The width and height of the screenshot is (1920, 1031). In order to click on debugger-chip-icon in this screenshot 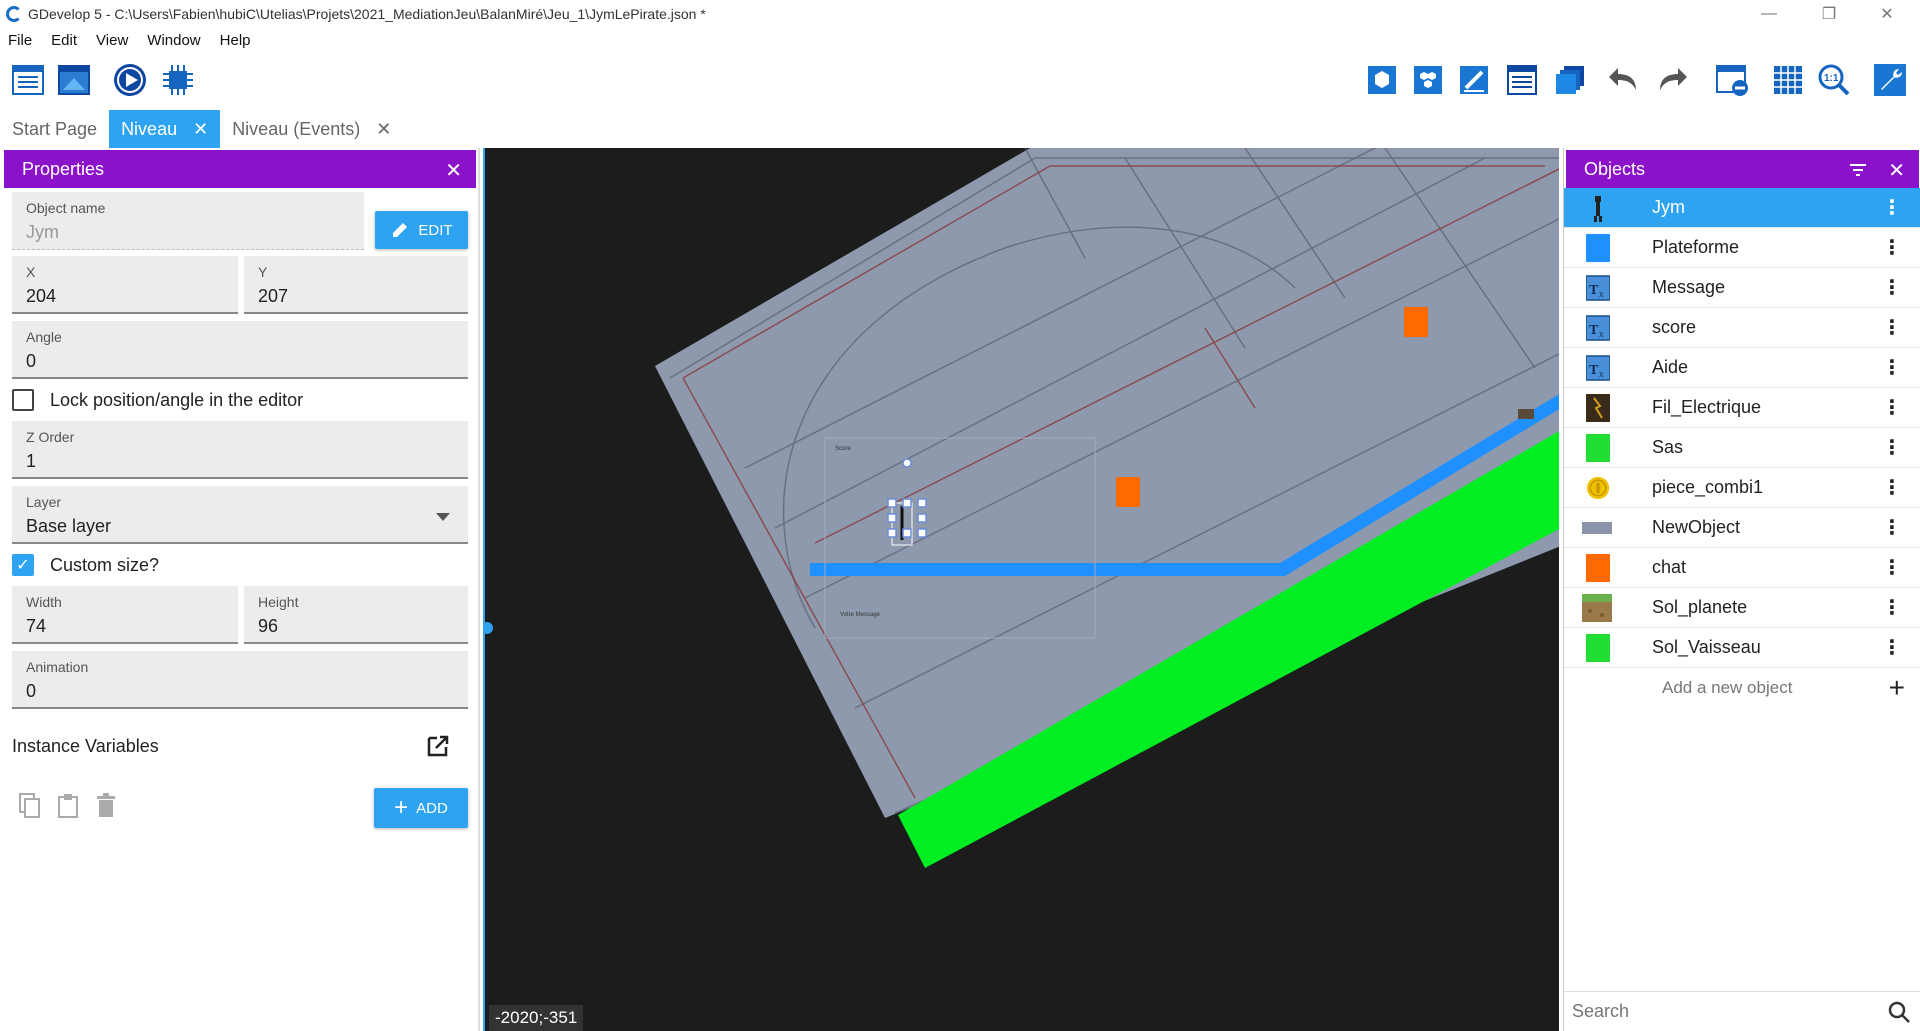, I will do `click(178, 80)`.